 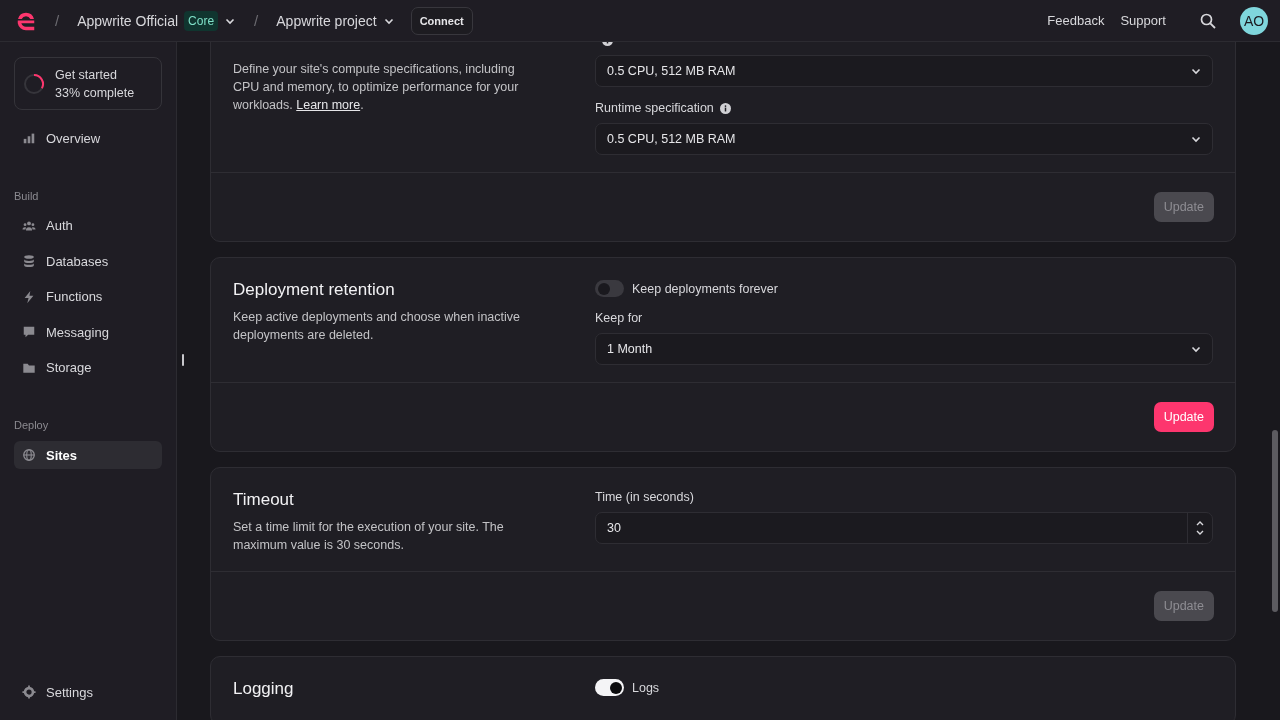 I want to click on header-link: Support, so click(x=1143, y=20).